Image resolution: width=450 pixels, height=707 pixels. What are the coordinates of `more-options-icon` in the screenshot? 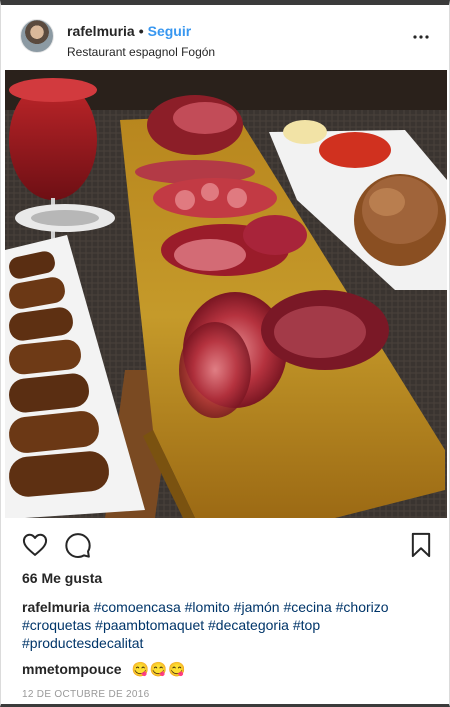 It's located at (421, 37).